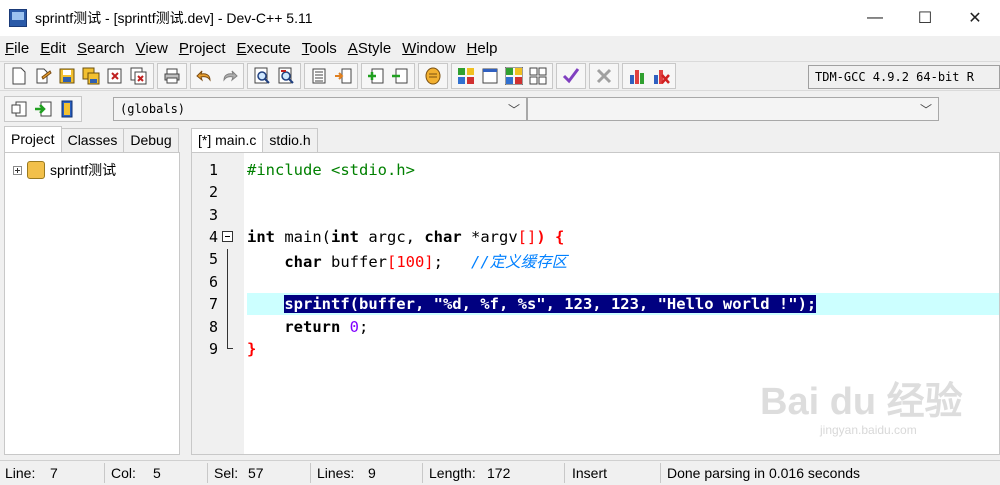 This screenshot has width=1000, height=485. Describe the element at coordinates (17, 170) in the screenshot. I see `expand-icon` at that location.